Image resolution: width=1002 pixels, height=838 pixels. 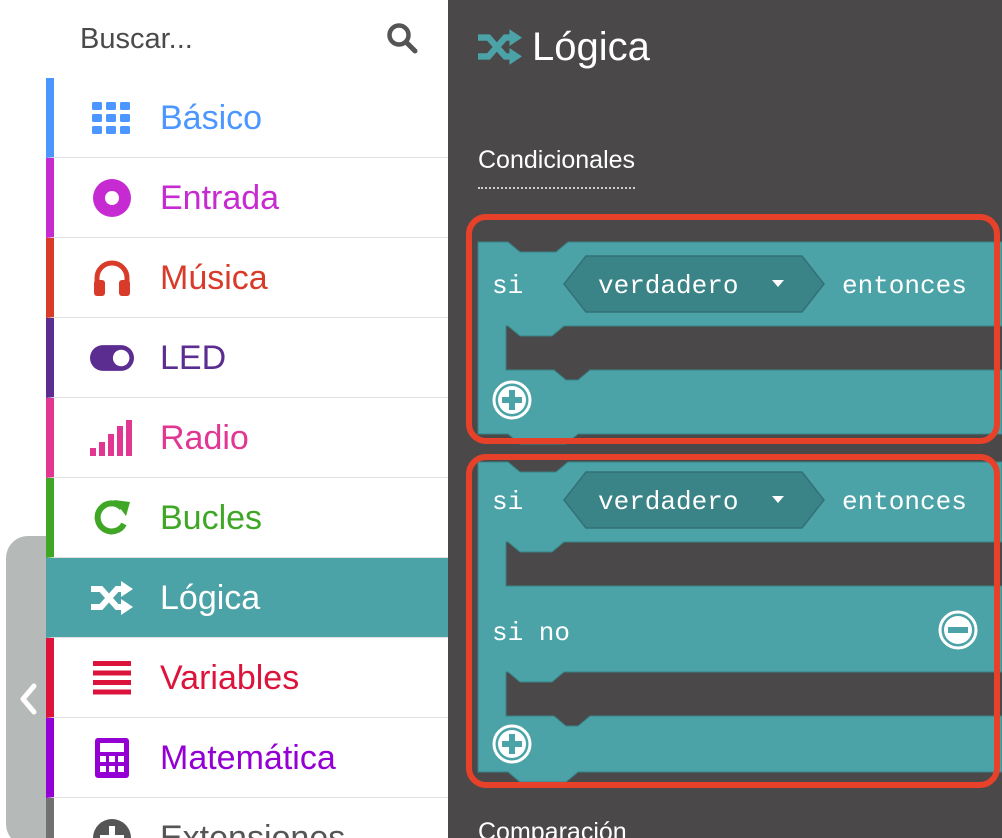 What do you see at coordinates (112, 518) in the screenshot?
I see `loop-arrow-icon` at bounding box center [112, 518].